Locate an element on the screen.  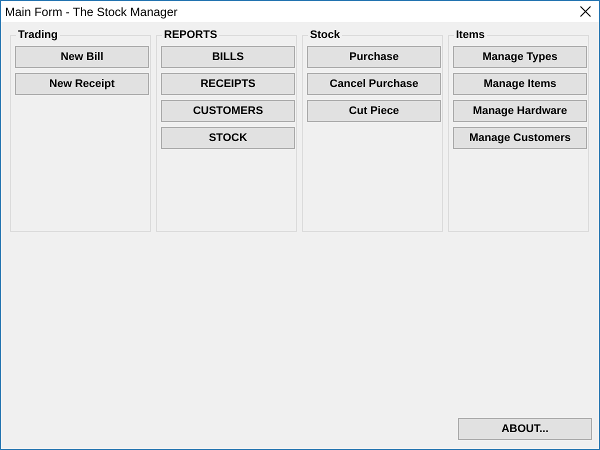
form-button: Manage Hardware is located at coordinates (520, 111).